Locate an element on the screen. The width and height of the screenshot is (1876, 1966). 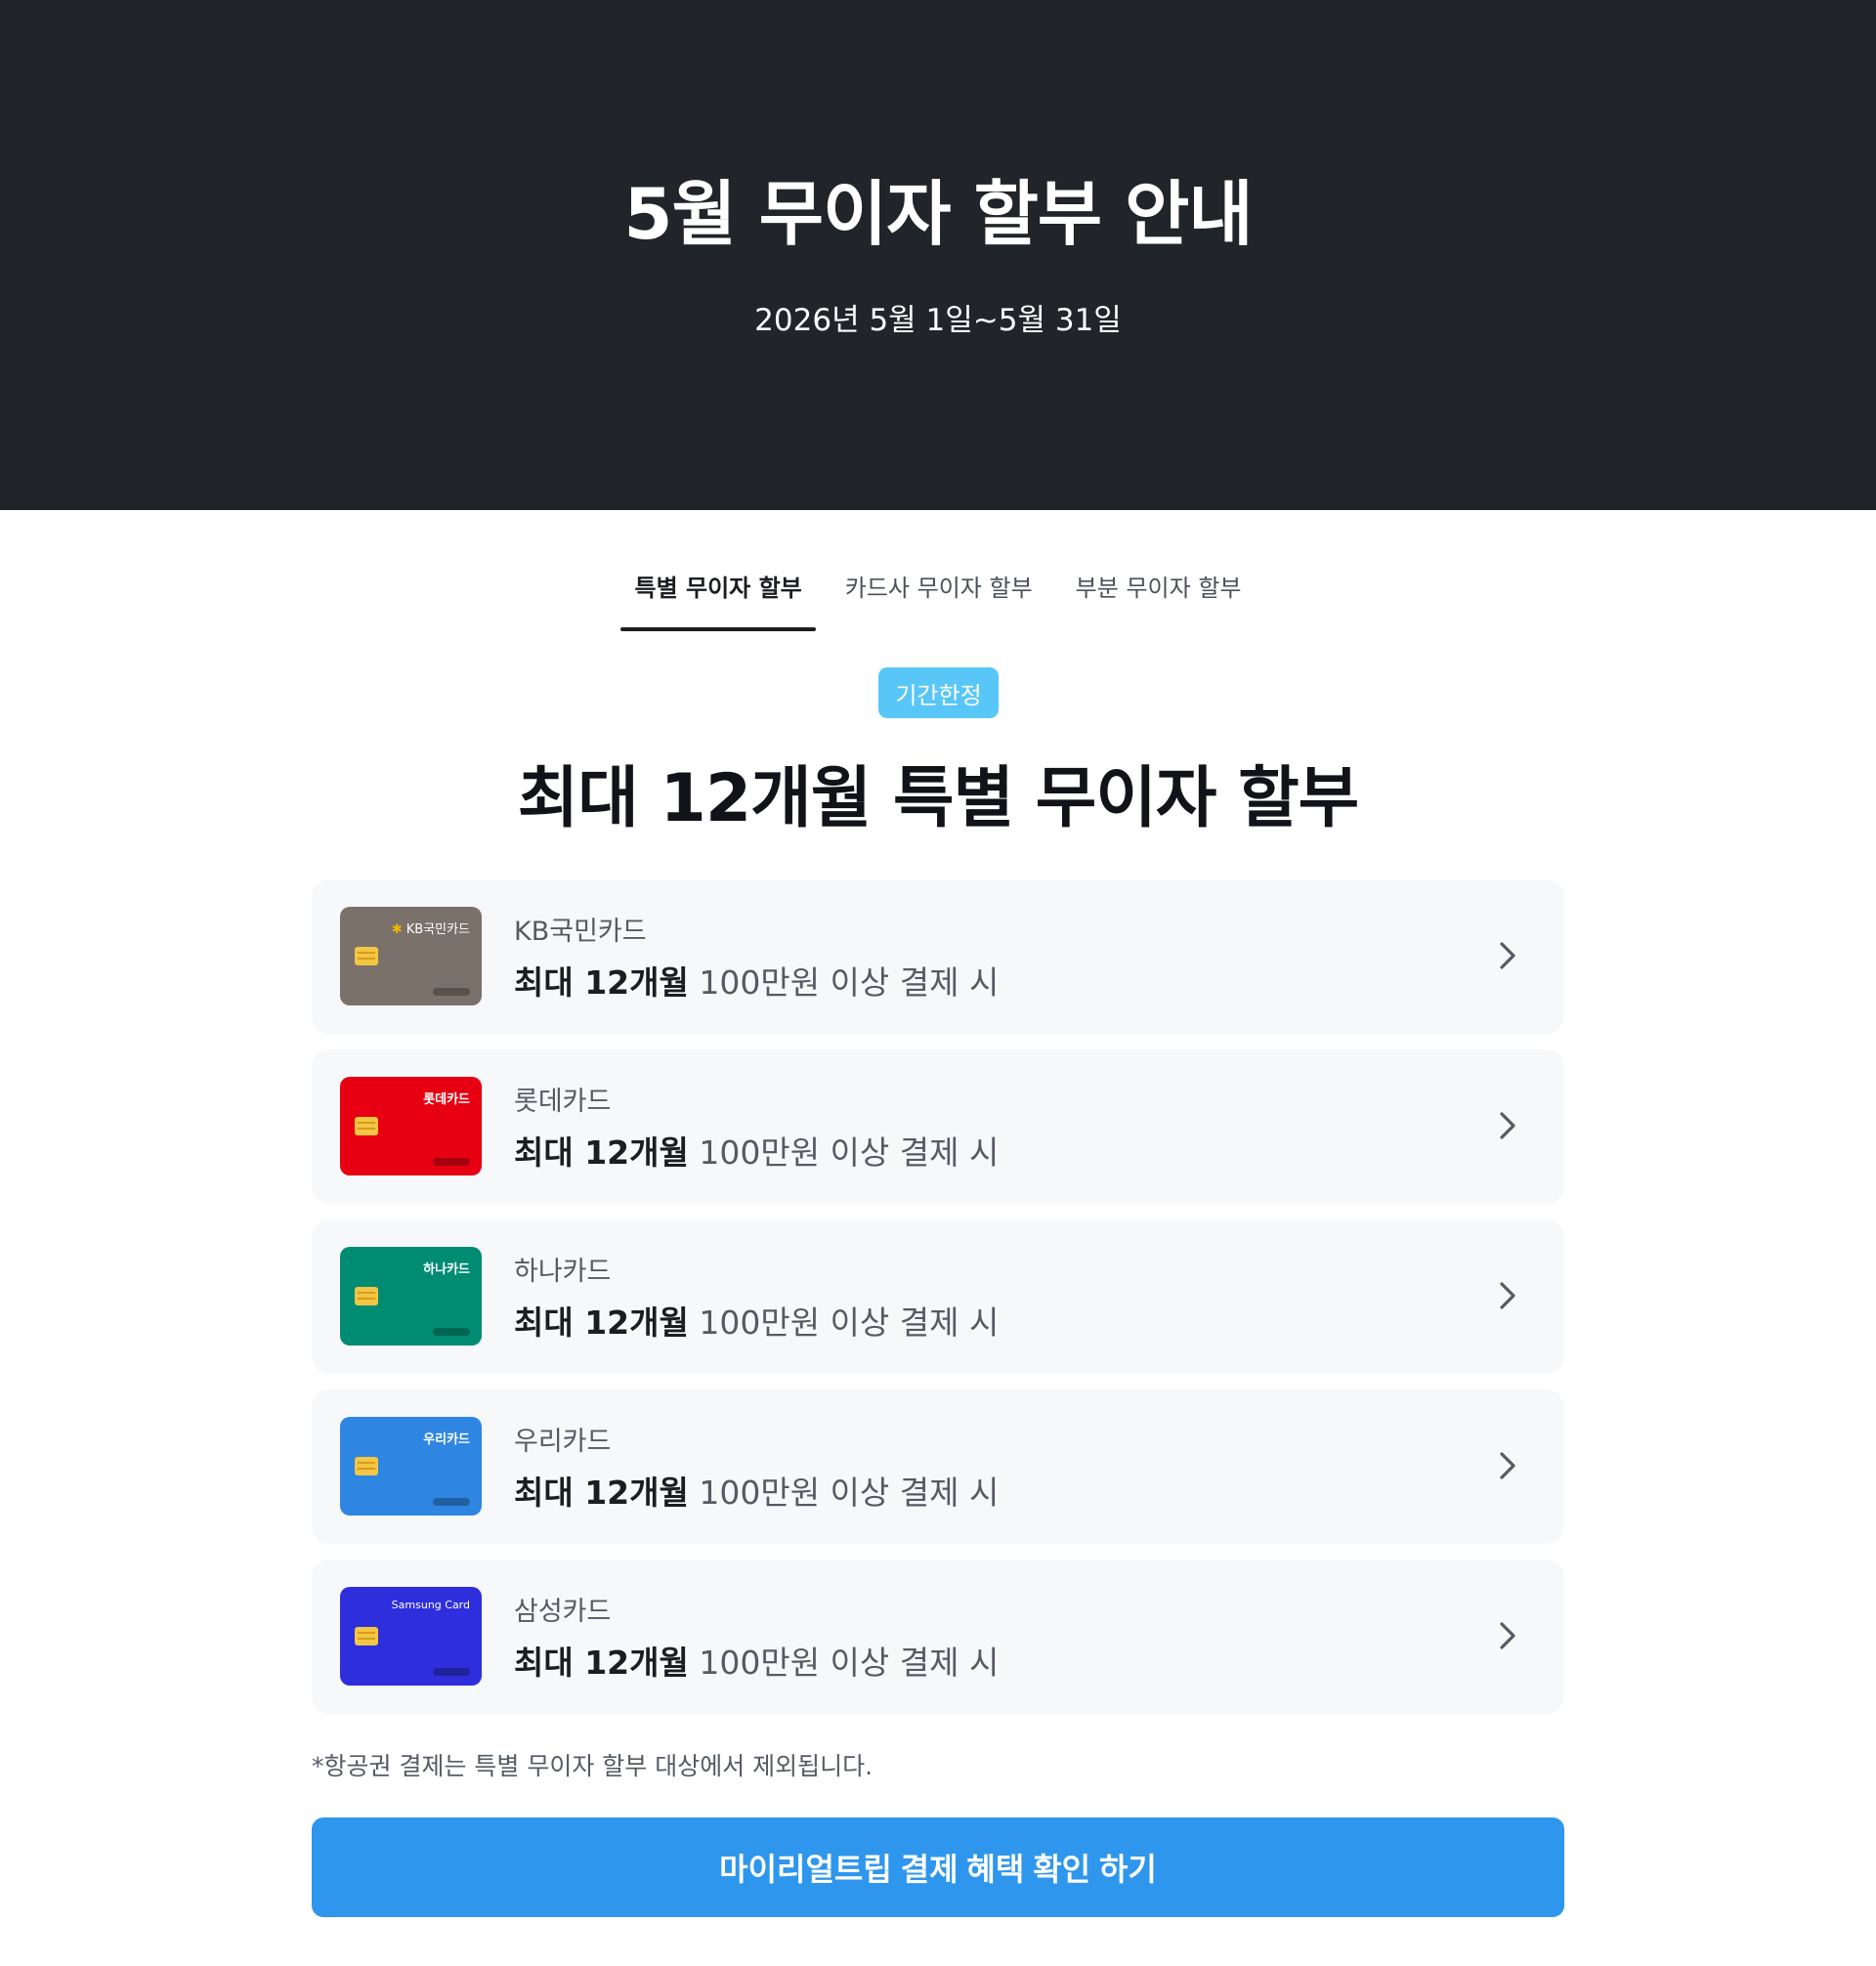
card-brand-logo: 하나카드 is located at coordinates (446, 1269).